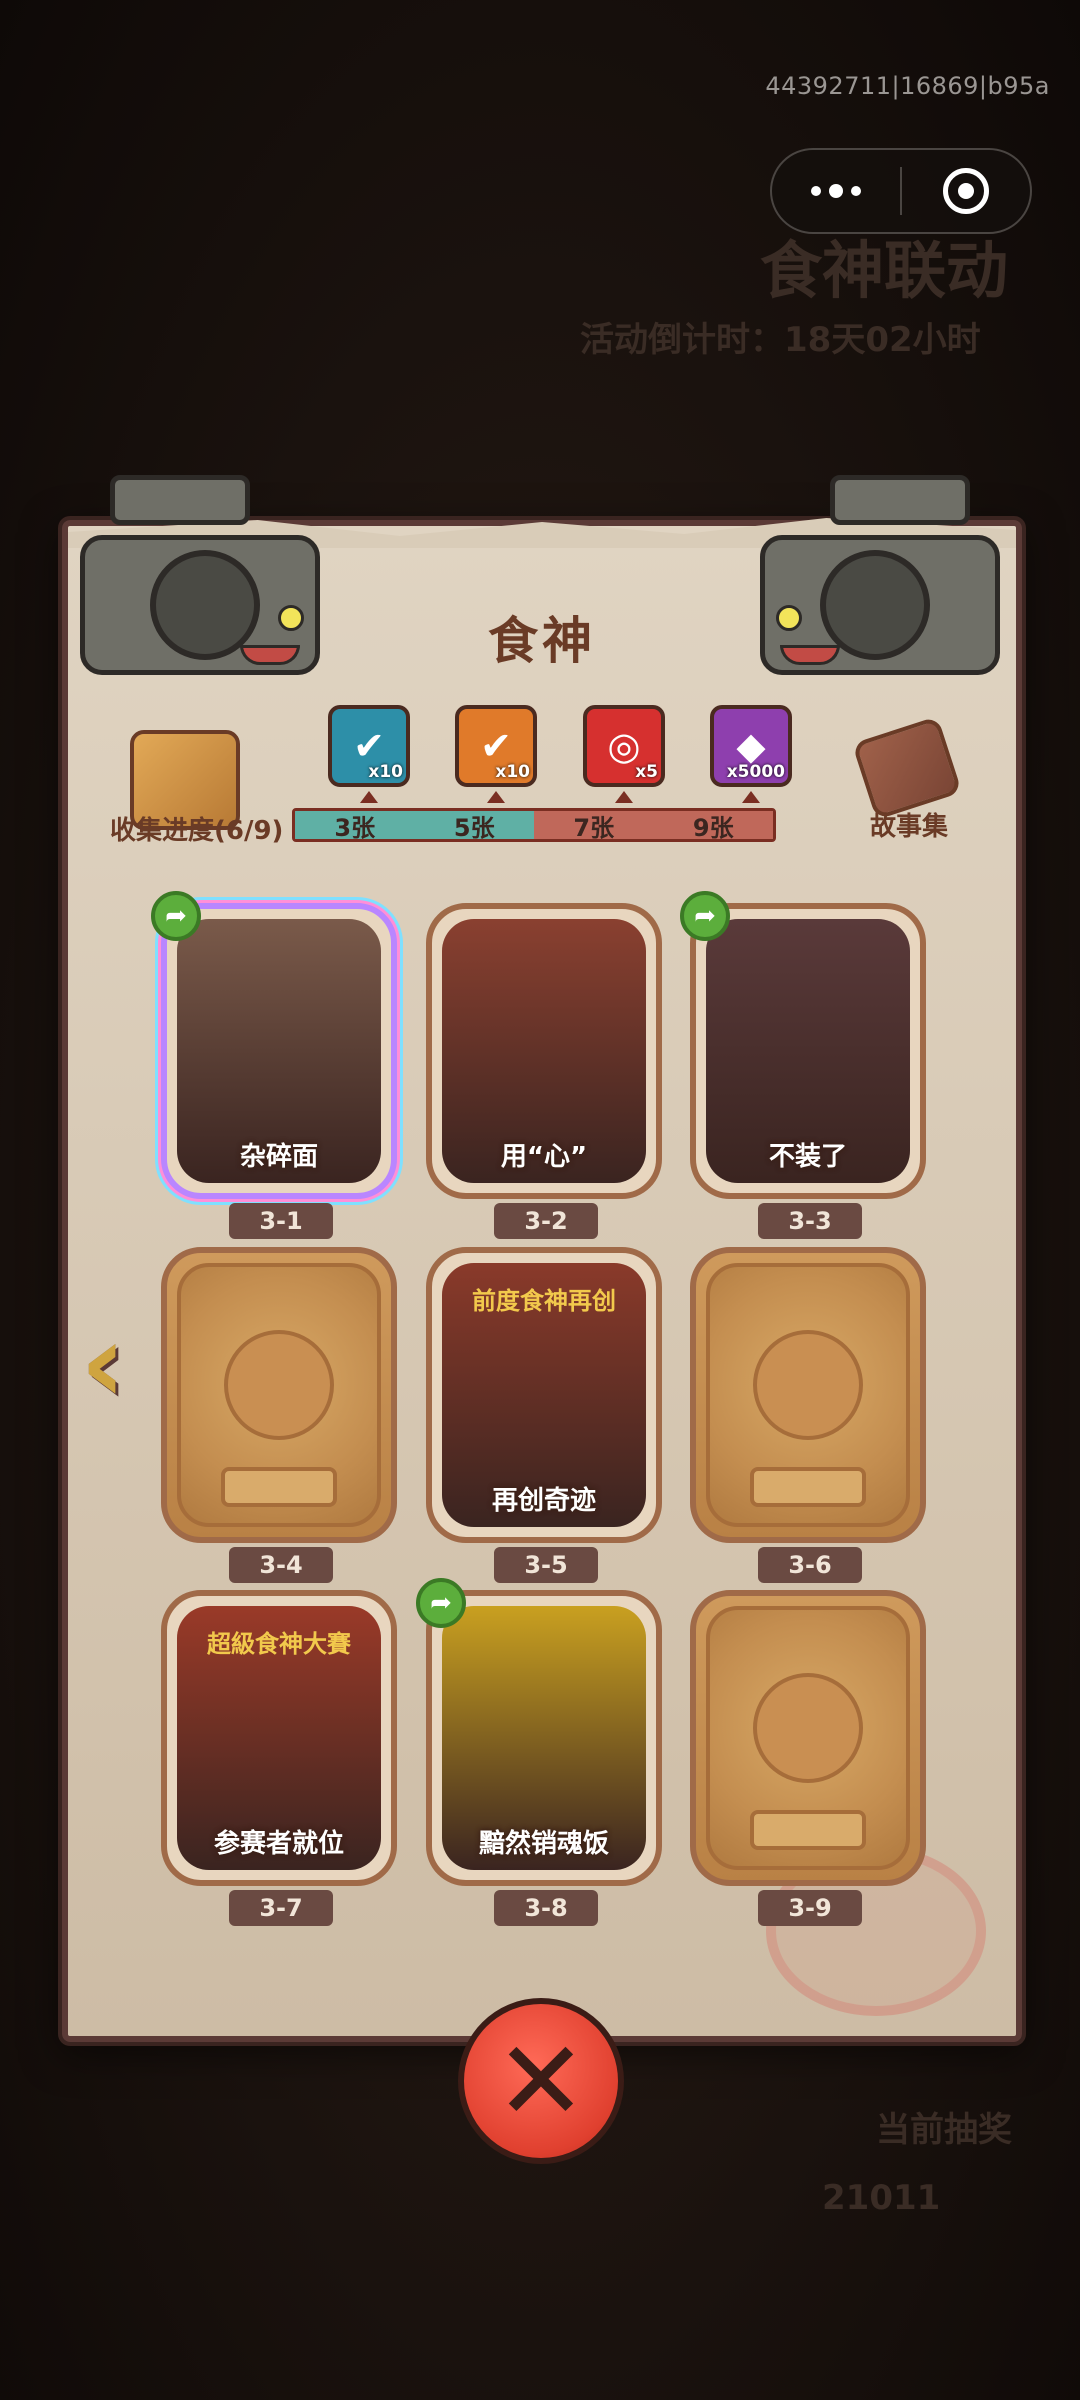  I want to click on close-button: ✕, so click(541, 2081).